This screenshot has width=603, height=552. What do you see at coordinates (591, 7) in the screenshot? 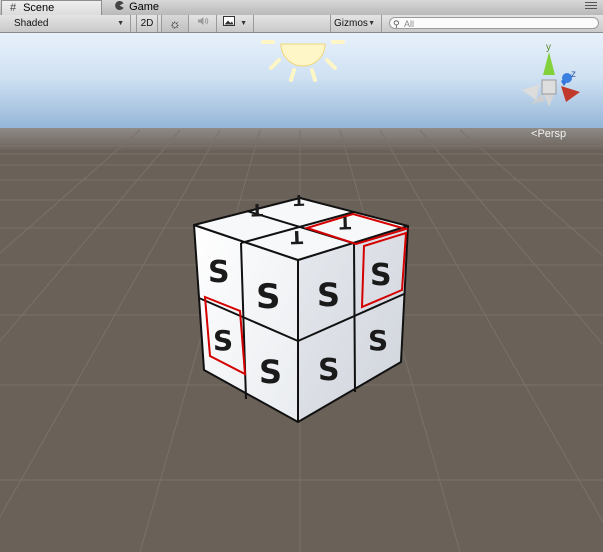
I see `window-menu-icon` at bounding box center [591, 7].